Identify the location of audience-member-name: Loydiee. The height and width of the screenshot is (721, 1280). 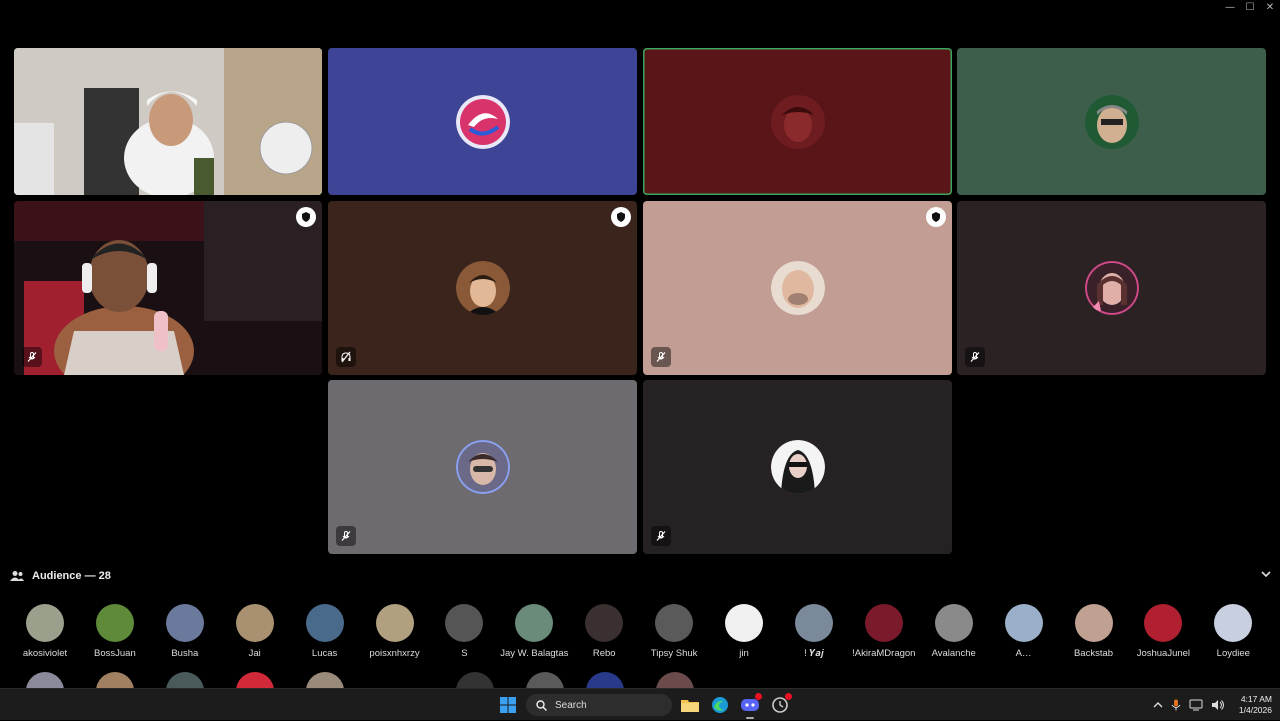
(1233, 653).